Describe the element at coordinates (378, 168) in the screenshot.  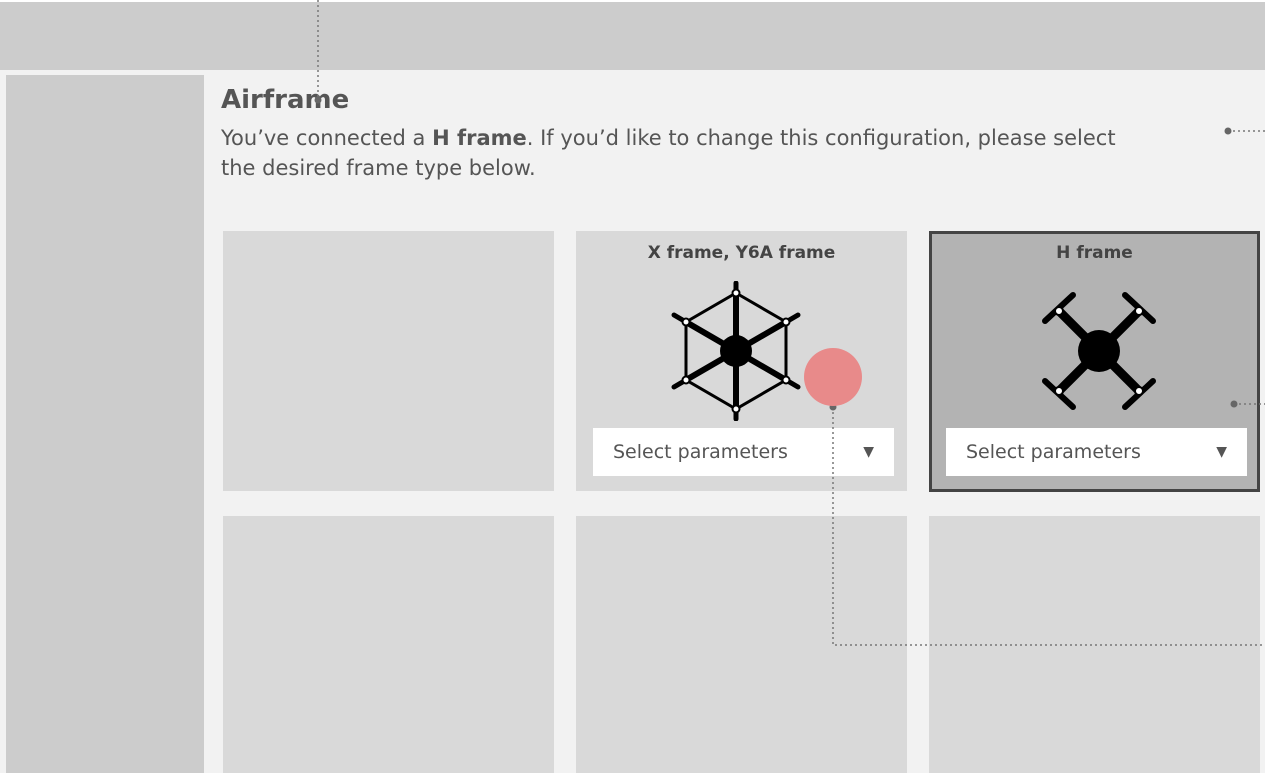
I see `description-line-2: the desired frame type below.` at that location.